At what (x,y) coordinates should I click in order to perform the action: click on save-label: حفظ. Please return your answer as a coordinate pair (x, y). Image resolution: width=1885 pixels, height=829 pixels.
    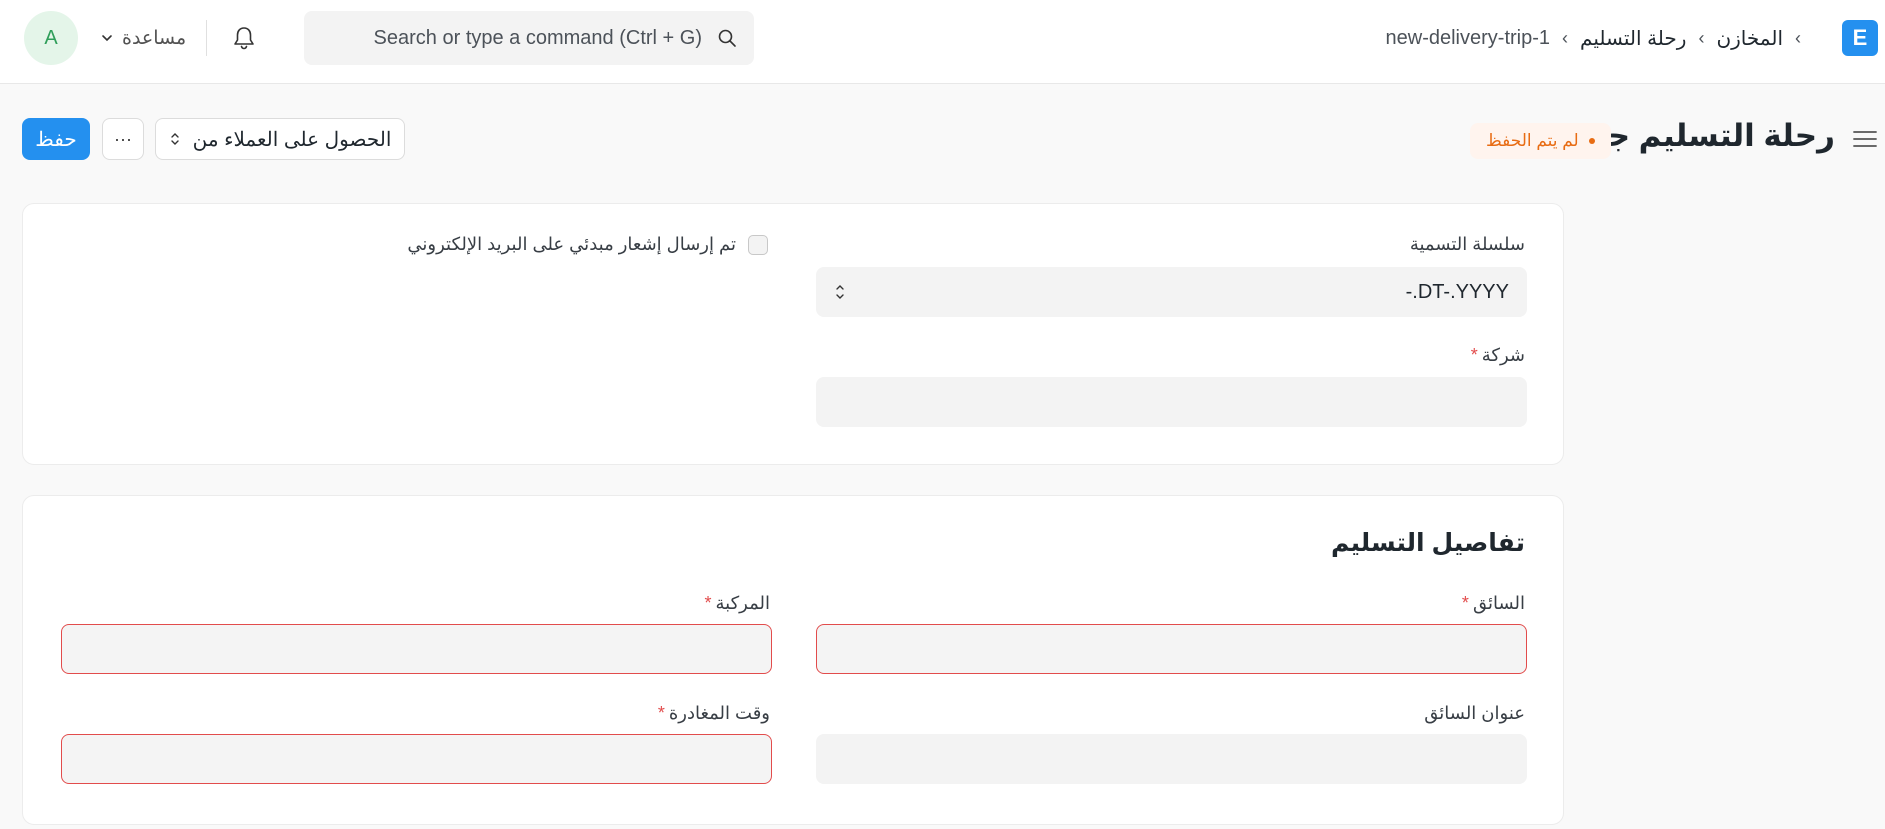
    Looking at the image, I should click on (56, 139).